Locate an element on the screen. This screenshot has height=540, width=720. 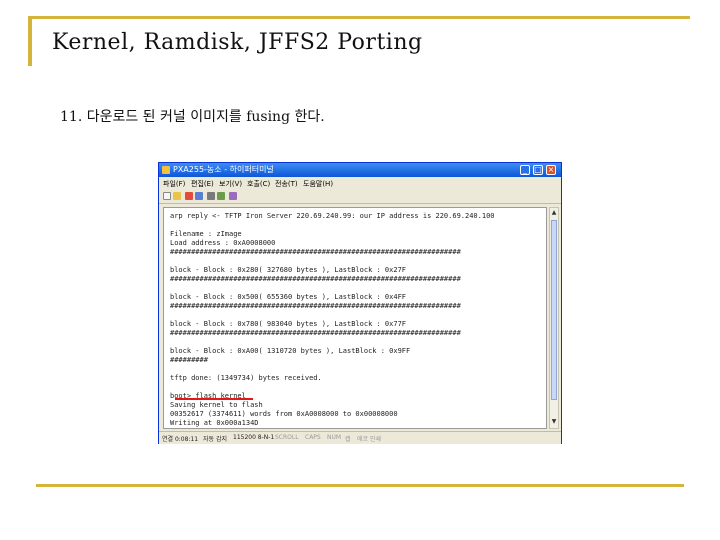
red-underline-marker is located at coordinates (214, 399).